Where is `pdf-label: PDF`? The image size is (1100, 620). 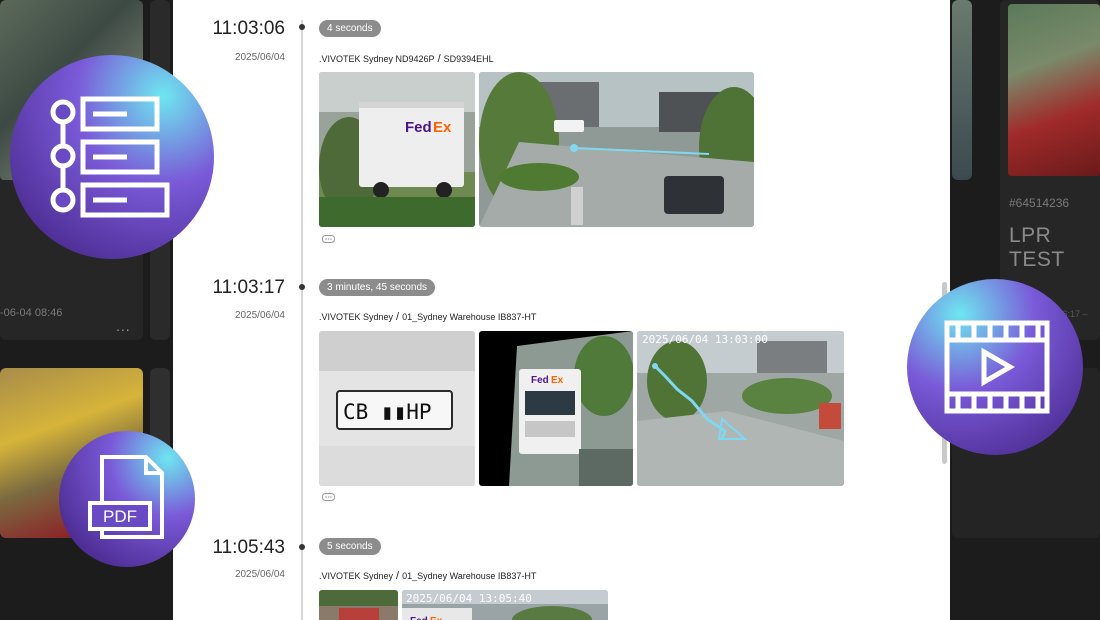
pdf-label: PDF is located at coordinates (120, 516).